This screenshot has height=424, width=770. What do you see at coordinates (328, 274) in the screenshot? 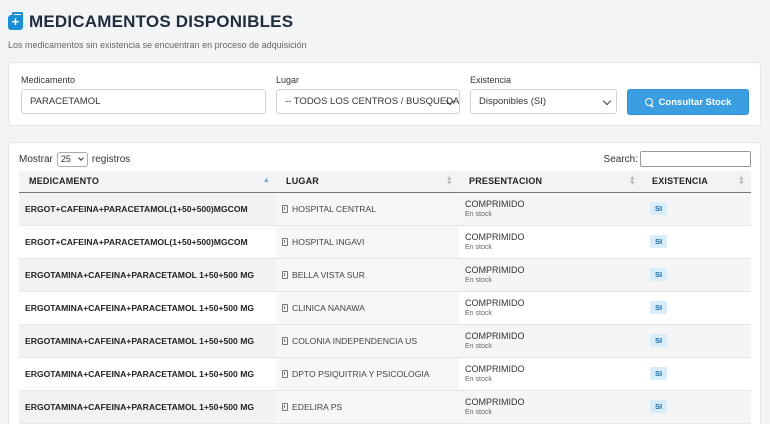
I see `lugar-text: BELLA VISTA SUR` at bounding box center [328, 274].